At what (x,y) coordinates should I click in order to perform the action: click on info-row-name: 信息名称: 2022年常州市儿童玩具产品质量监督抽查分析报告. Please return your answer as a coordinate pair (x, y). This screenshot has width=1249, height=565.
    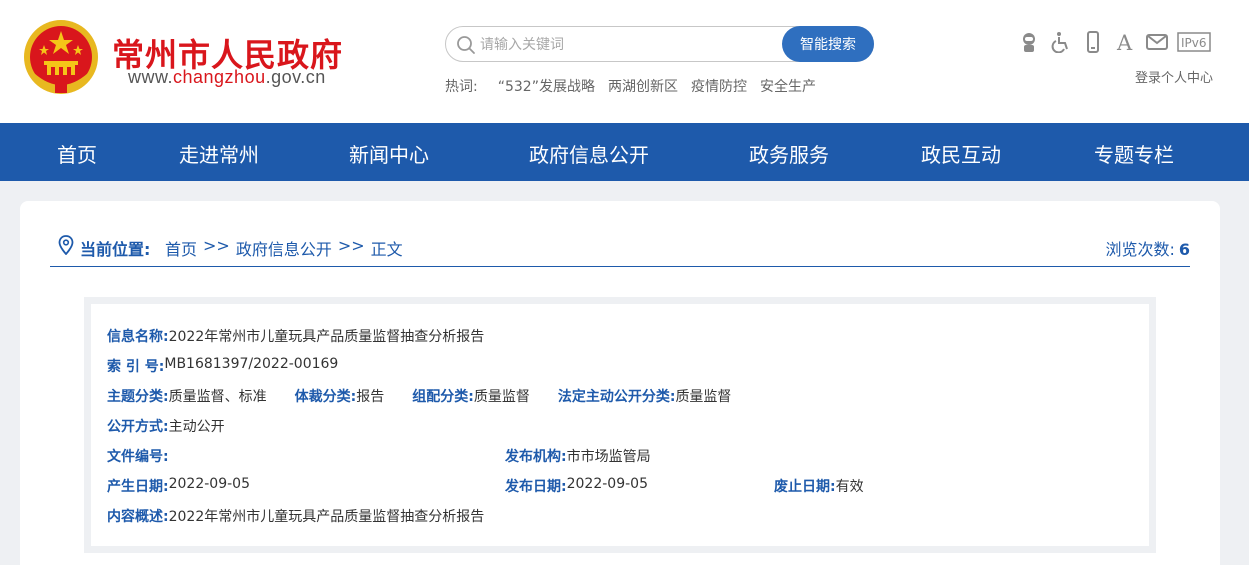
    Looking at the image, I should click on (309, 336).